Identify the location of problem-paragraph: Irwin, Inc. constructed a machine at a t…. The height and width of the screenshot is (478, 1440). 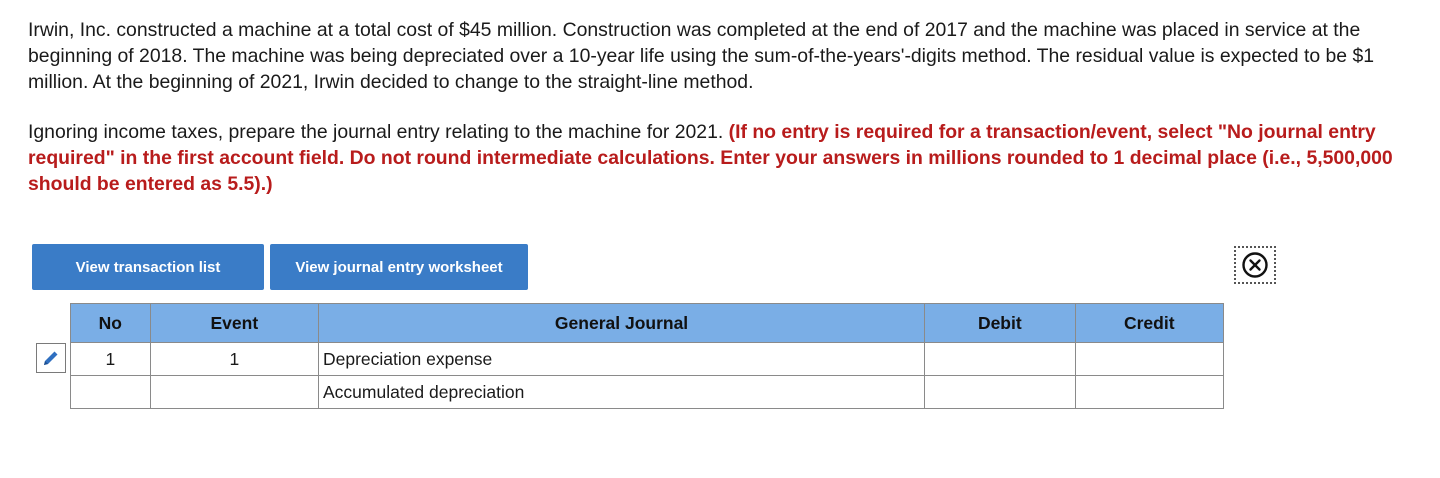
(701, 56).